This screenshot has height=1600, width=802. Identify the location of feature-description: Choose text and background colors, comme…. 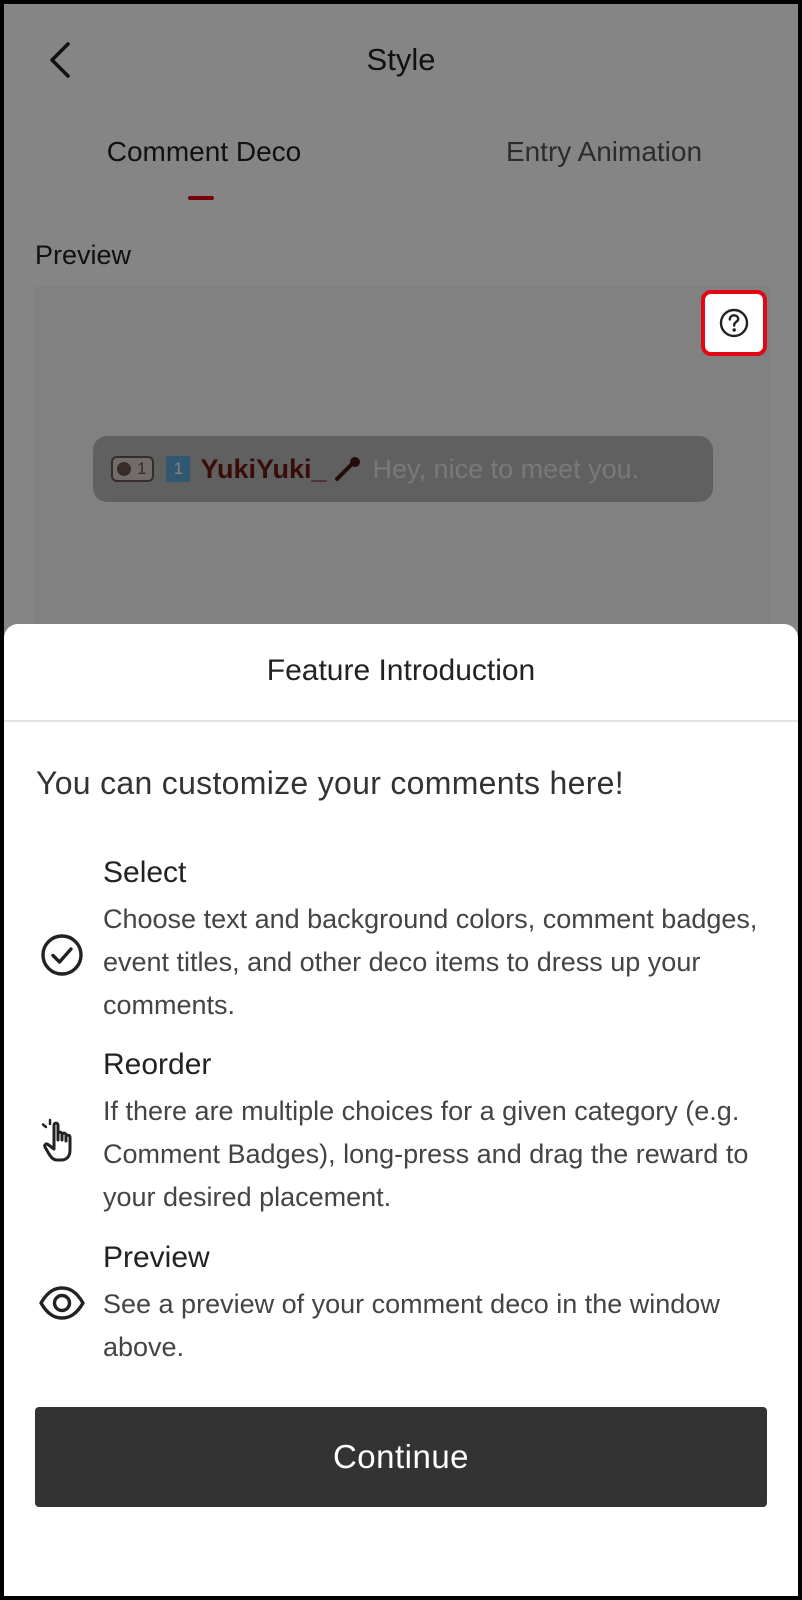
(430, 962).